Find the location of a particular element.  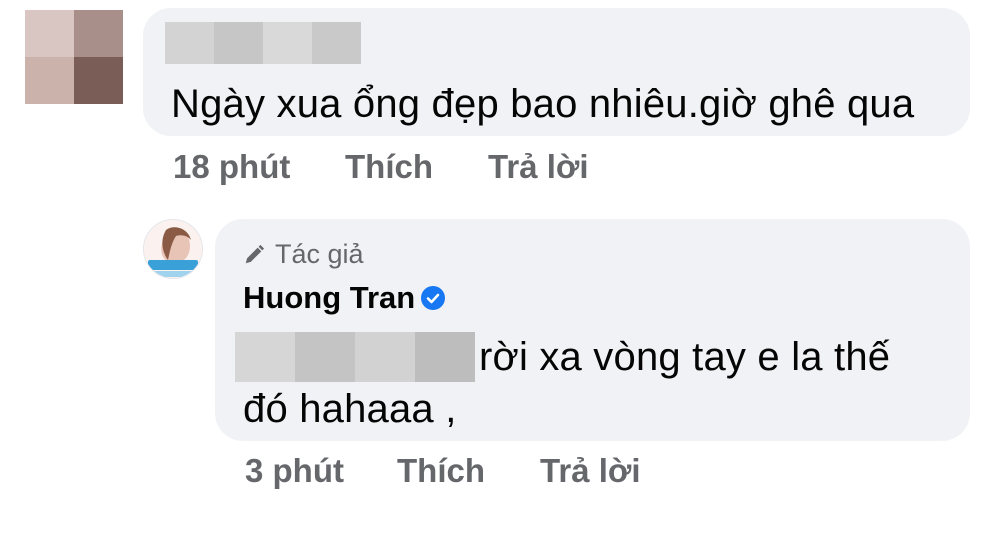

author-badge-label: Tác giả is located at coordinates (319, 254).